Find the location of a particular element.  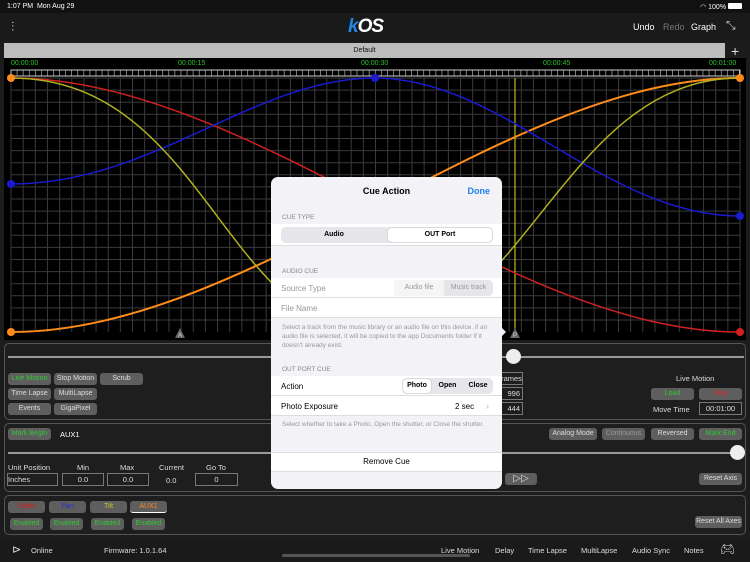

events-button: Events is located at coordinates (29, 409).